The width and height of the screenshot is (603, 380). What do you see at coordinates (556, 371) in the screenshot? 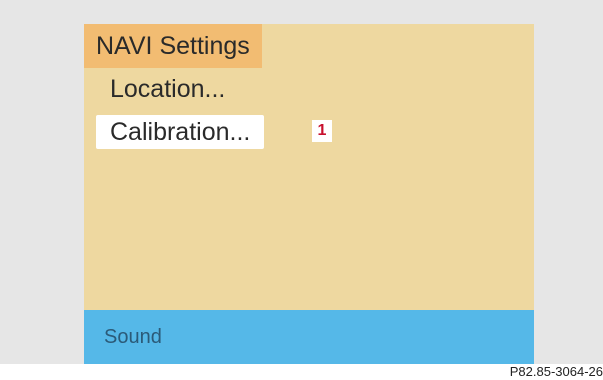
I see `figure-reference: P82.85-3064-26` at bounding box center [556, 371].